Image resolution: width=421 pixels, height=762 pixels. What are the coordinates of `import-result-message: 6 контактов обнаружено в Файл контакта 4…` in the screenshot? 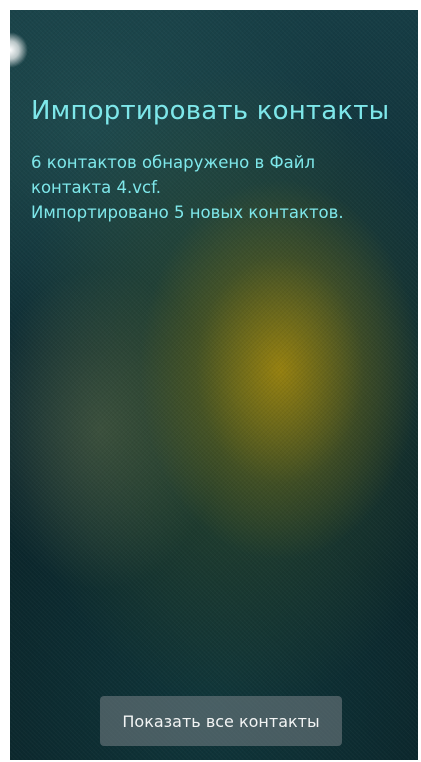 It's located at (218, 187).